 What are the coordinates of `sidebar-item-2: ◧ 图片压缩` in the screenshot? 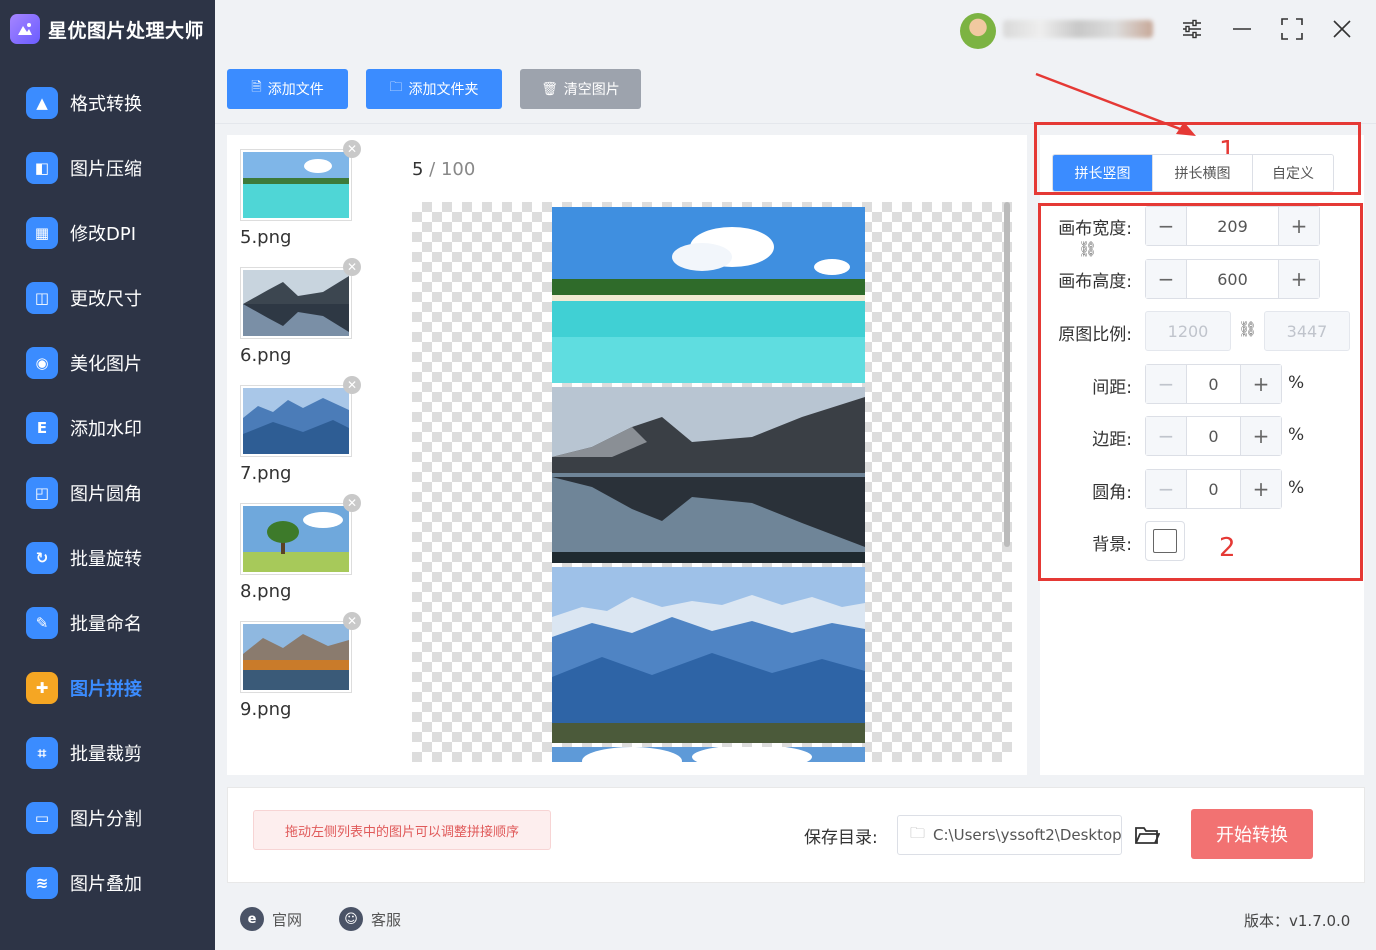 It's located at (107, 167).